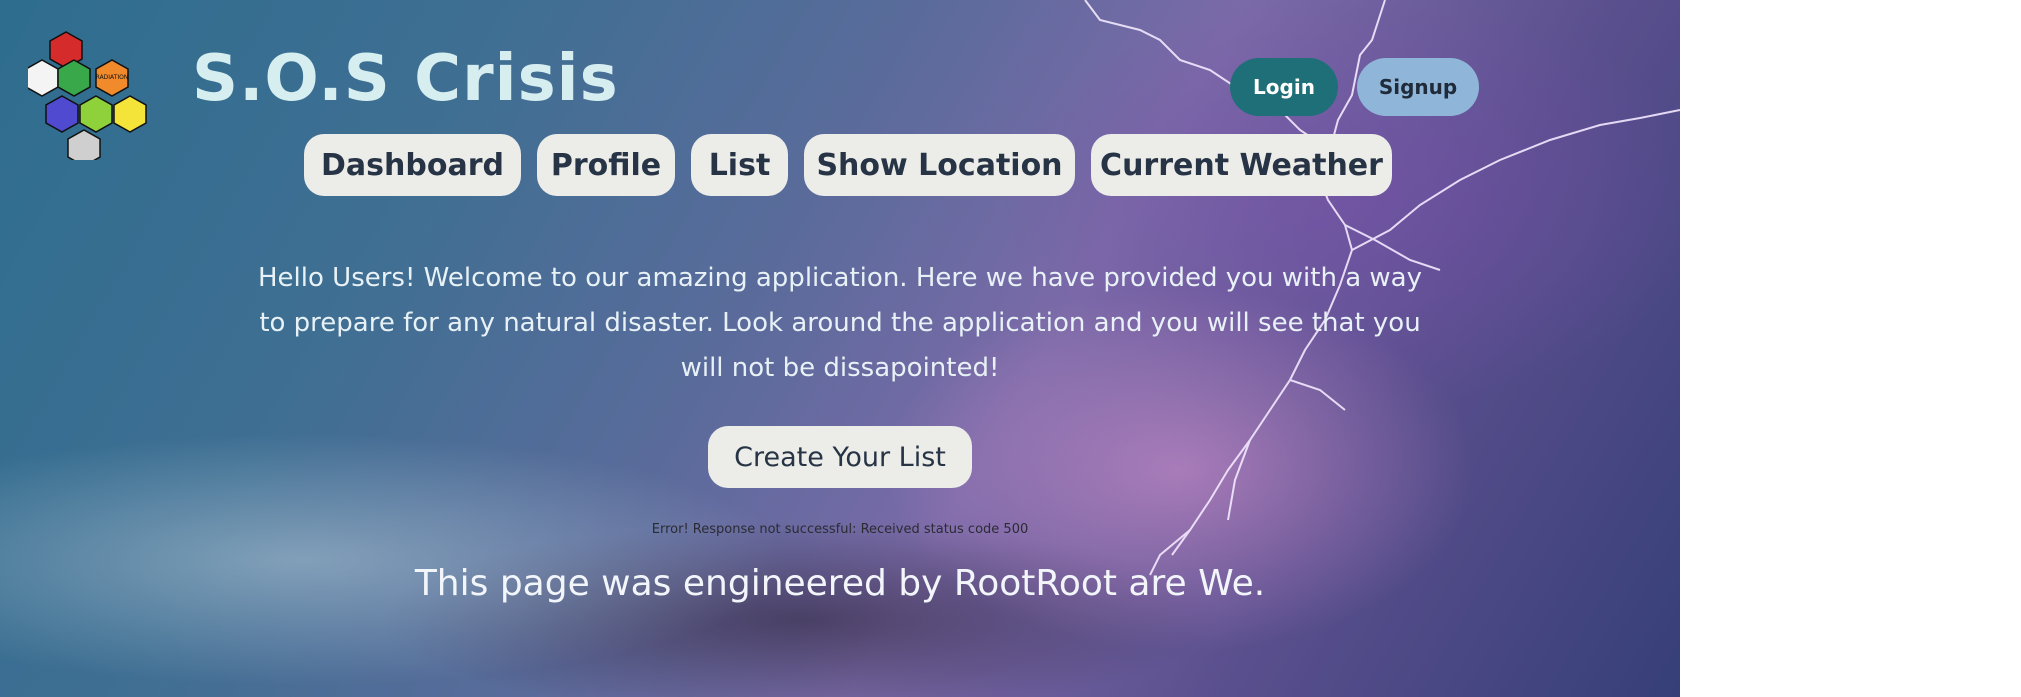  Describe the element at coordinates (112, 77) in the screenshot. I see `logo-badge-text: RADIATION` at that location.